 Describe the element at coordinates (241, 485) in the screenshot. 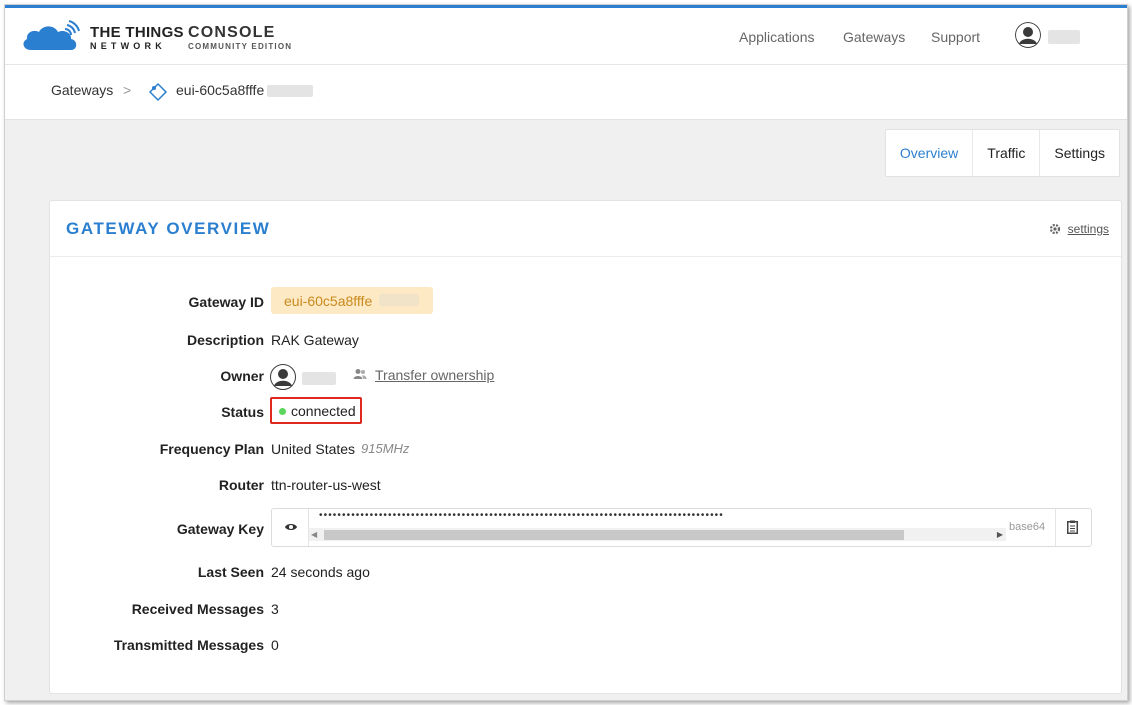

I see `router-label: Router` at that location.